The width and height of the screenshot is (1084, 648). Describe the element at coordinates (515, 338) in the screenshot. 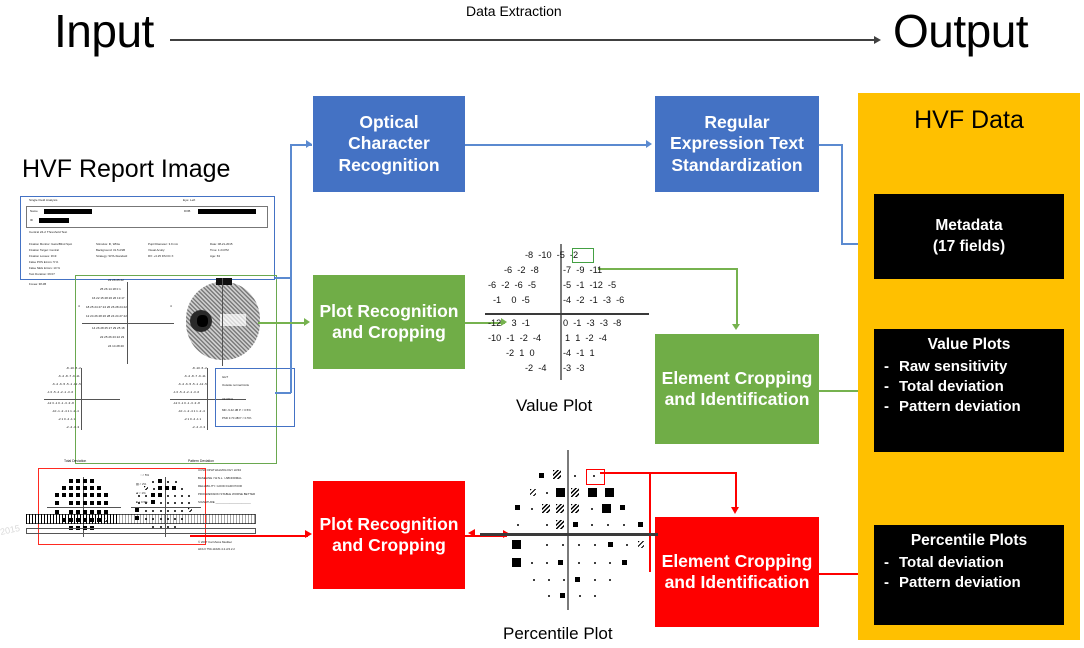

I see `value-row-5-left: -10 -1 -2 -4` at that location.